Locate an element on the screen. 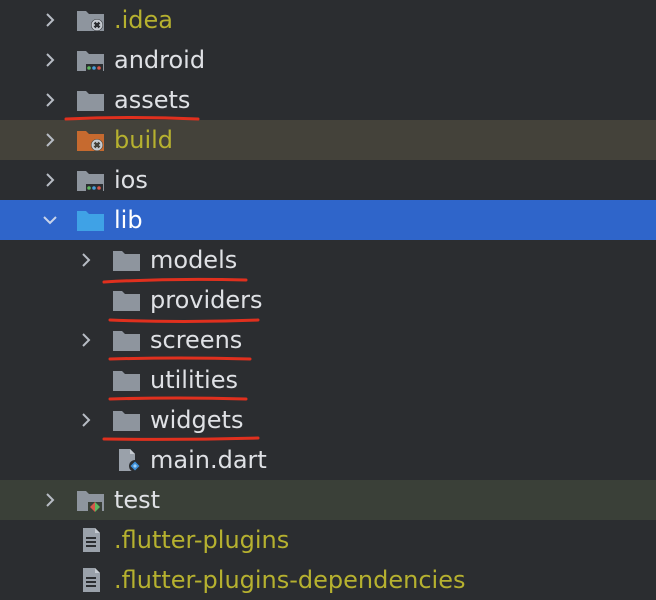 This screenshot has height=600, width=656. test-folder-icon is located at coordinates (91, 500).